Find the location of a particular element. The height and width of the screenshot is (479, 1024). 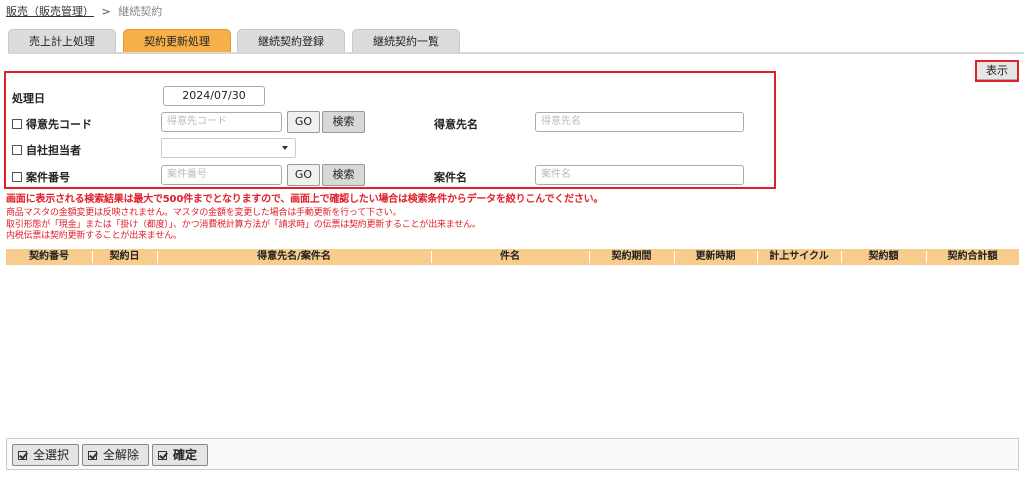

staff-checkbox is located at coordinates (17, 150).